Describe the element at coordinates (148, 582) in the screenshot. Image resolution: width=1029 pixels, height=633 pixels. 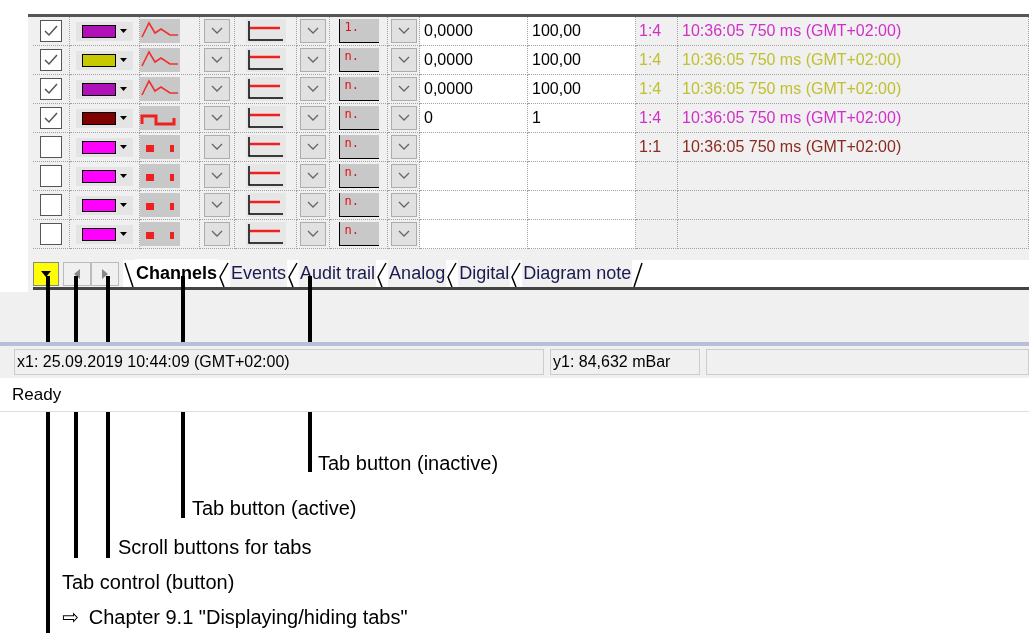
I see `callout-label: Tab control (button)` at that location.